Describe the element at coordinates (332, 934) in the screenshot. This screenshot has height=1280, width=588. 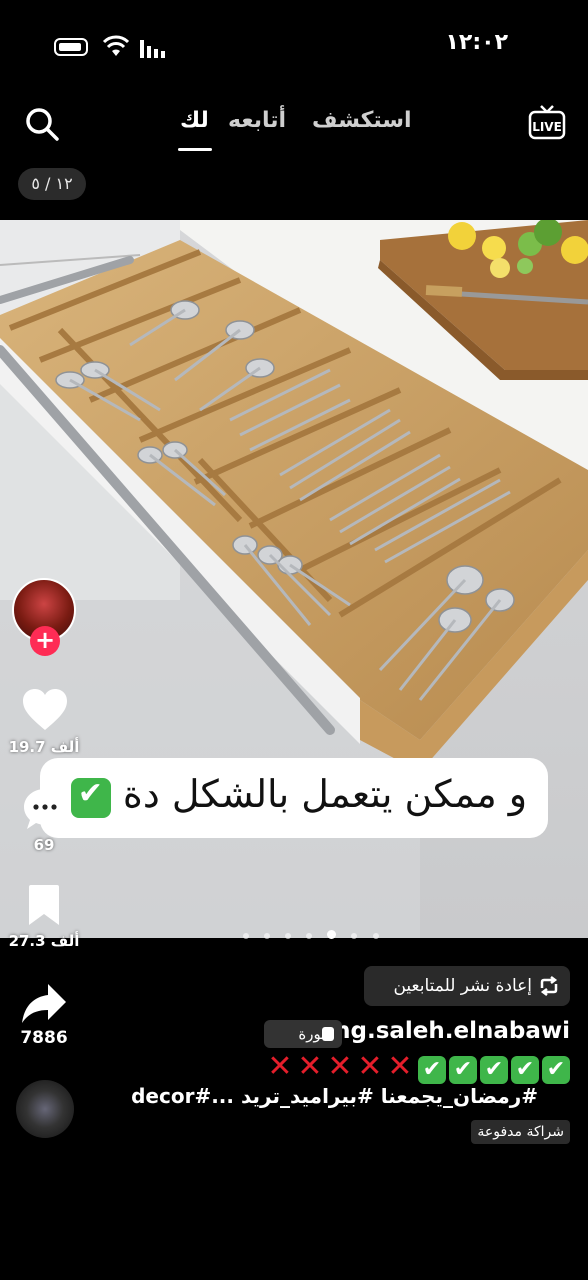
I see `carousel-dot-active` at that location.